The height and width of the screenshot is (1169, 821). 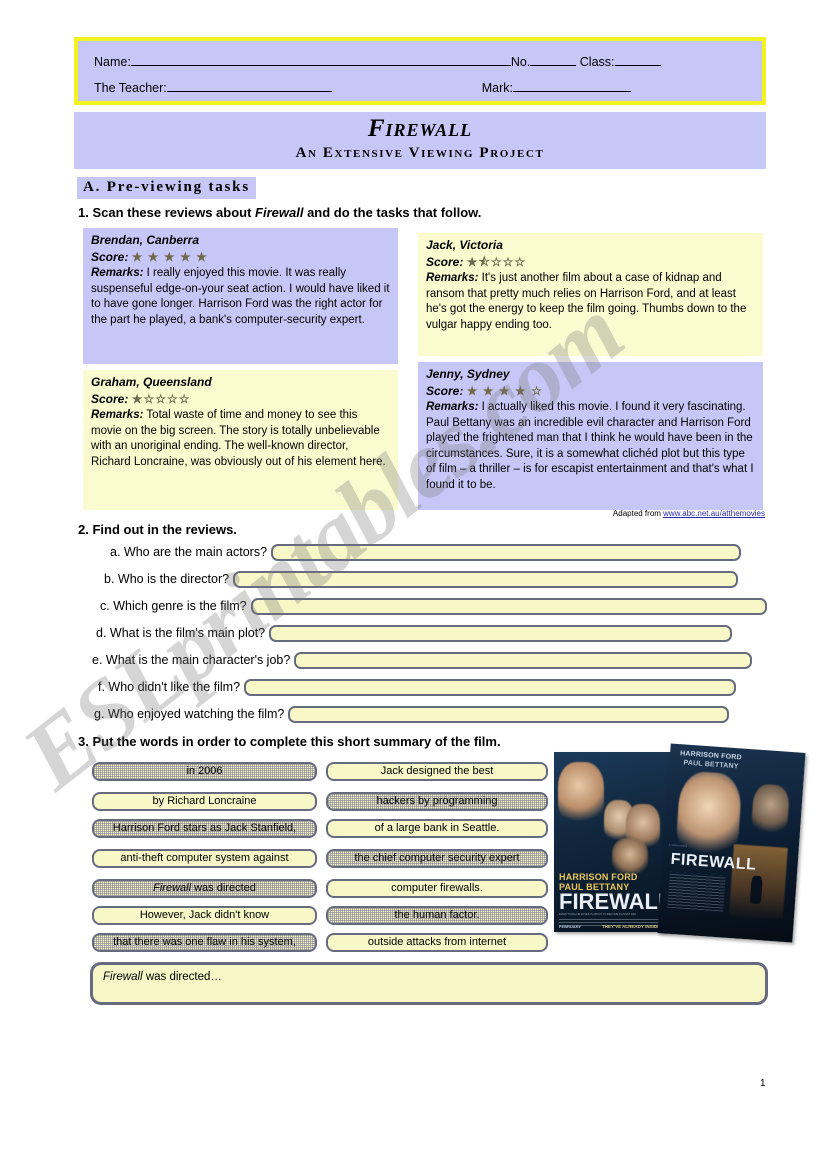 I want to click on name-input-line, so click(x=320, y=60).